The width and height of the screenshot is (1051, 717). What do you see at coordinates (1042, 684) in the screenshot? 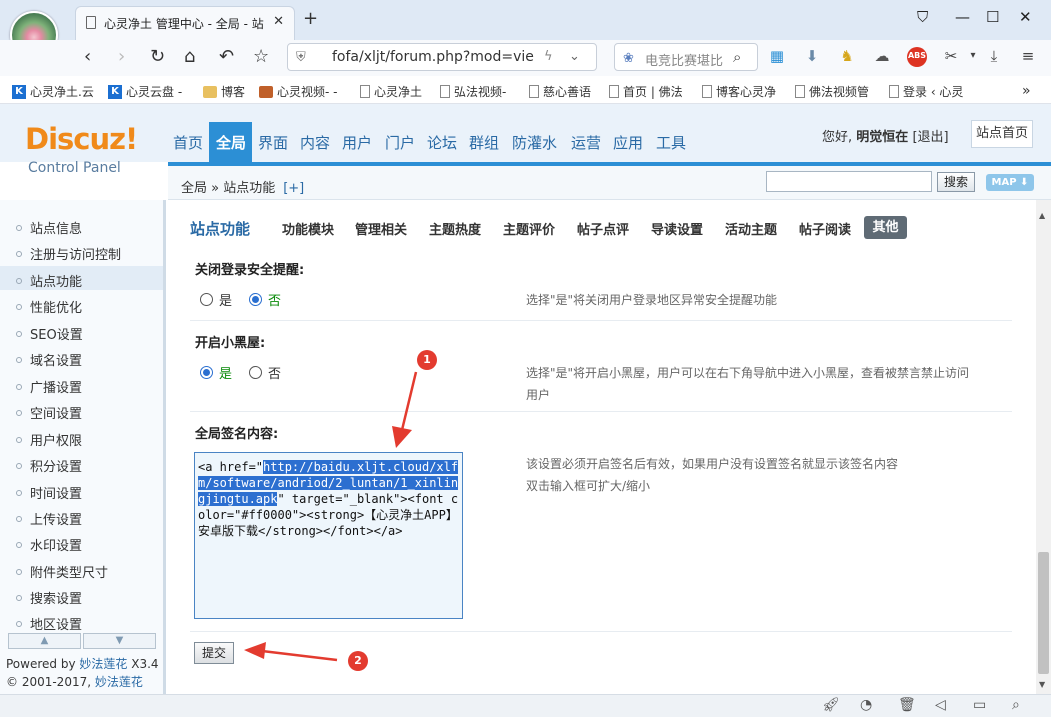
I see `scroll-down-icon: ▼` at bounding box center [1042, 684].